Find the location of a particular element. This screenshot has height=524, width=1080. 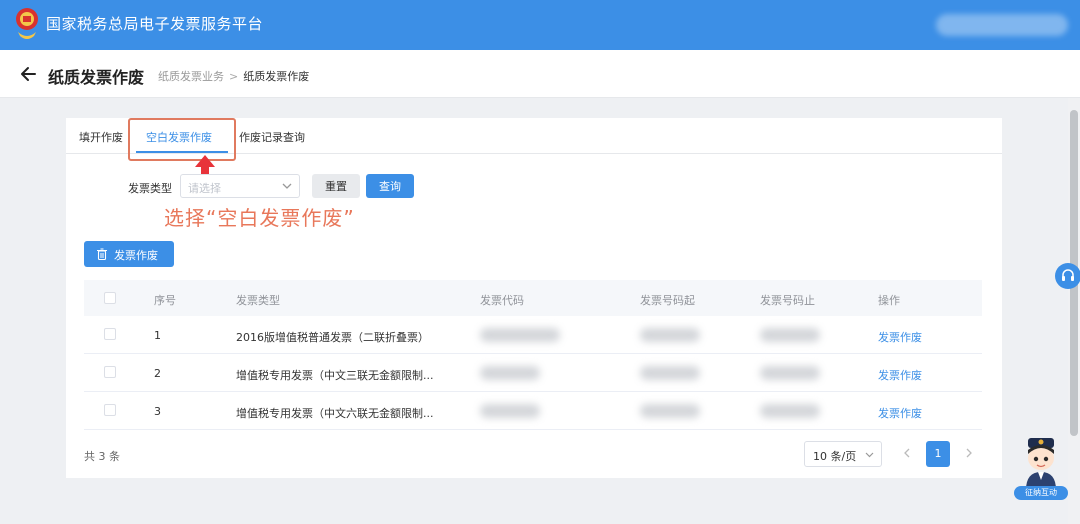

breadcrumb-item-current: 纸质发票作废 is located at coordinates (276, 76).